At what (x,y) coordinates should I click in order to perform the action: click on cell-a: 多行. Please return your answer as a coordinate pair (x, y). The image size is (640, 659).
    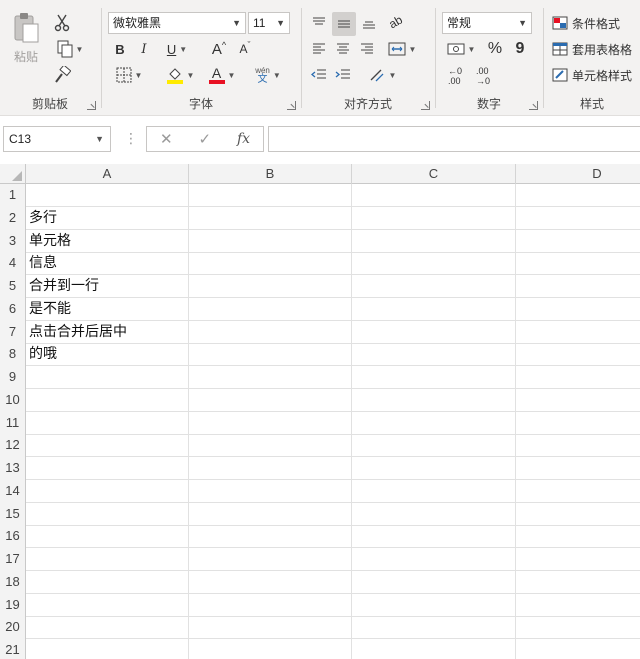
    Looking at the image, I should click on (107, 218).